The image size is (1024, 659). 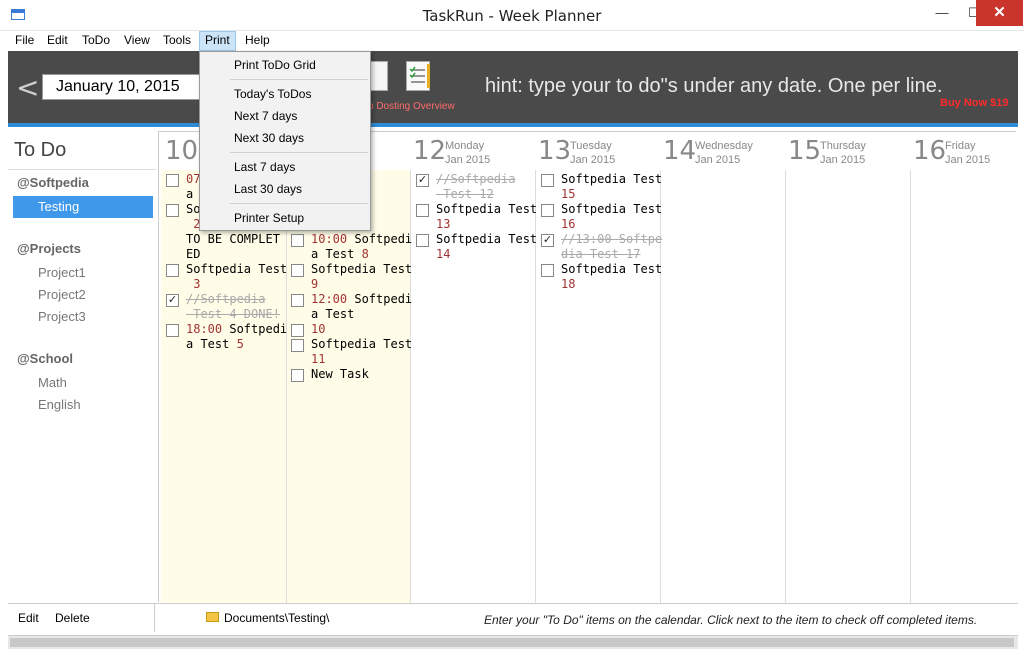 What do you see at coordinates (942, 13) in the screenshot?
I see `minimize-button: —` at bounding box center [942, 13].